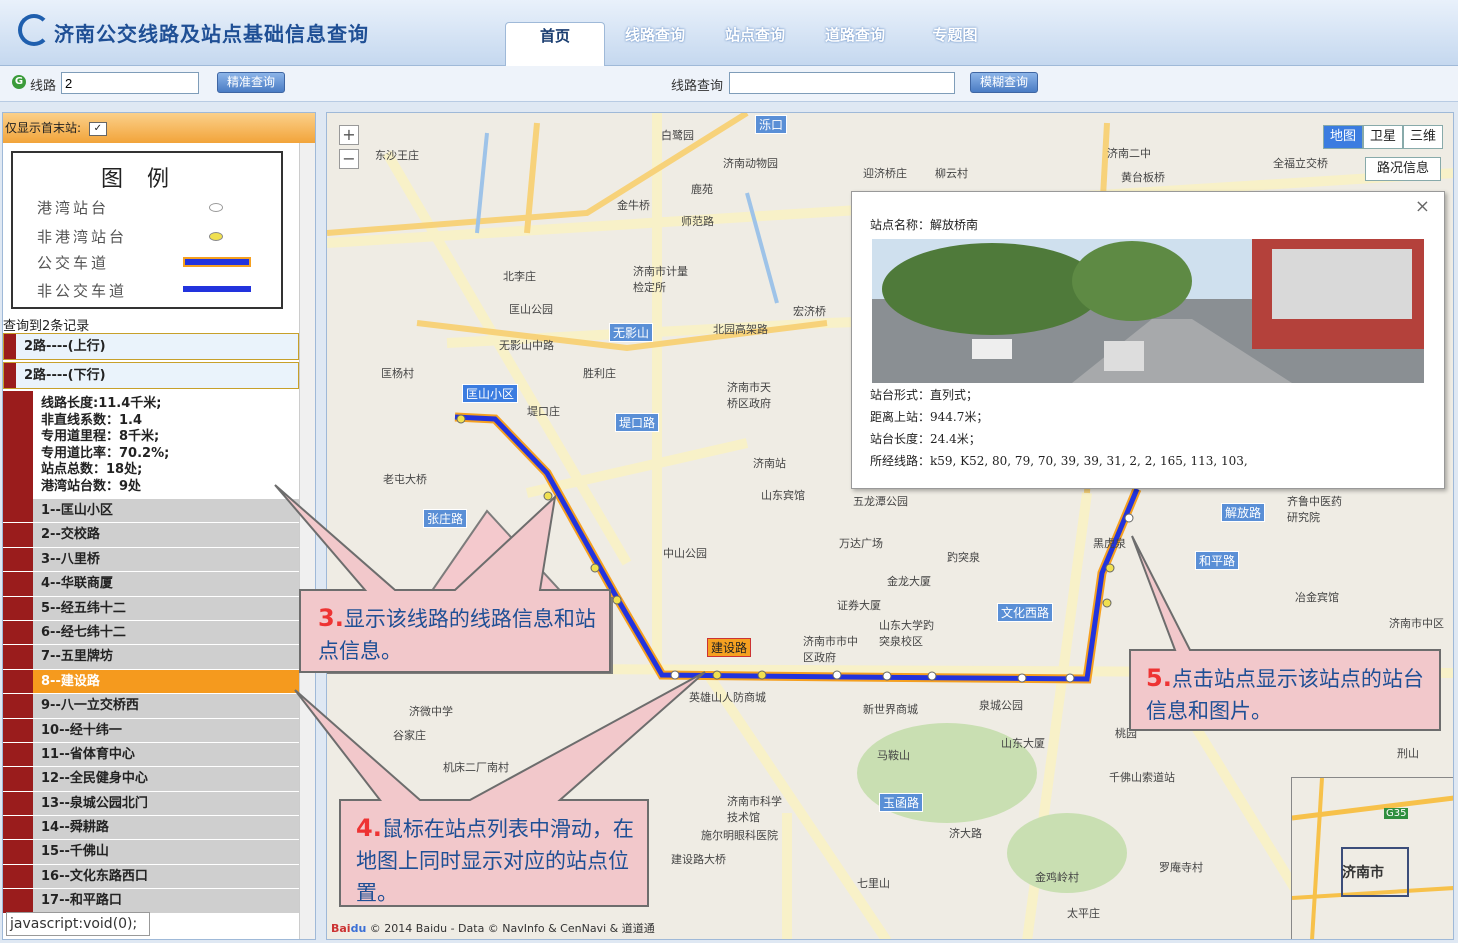  What do you see at coordinates (151, 511) in the screenshot?
I see `stop-list-item: 1--匡山小区` at bounding box center [151, 511].